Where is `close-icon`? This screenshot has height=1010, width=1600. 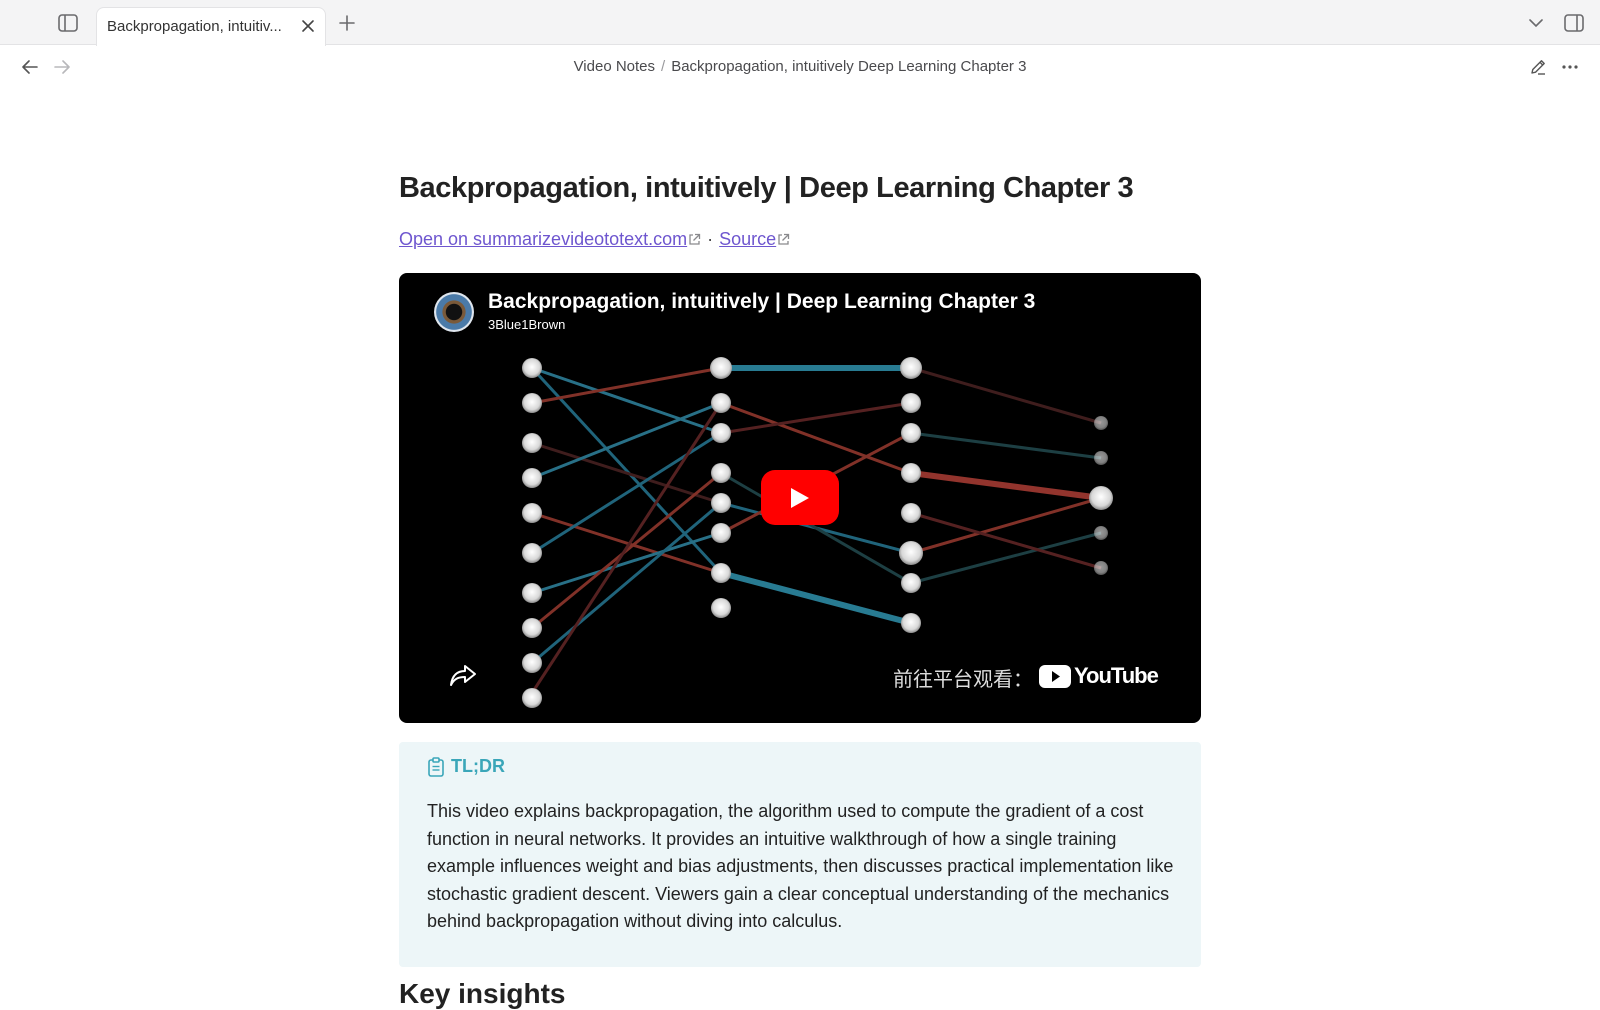 close-icon is located at coordinates (308, 26).